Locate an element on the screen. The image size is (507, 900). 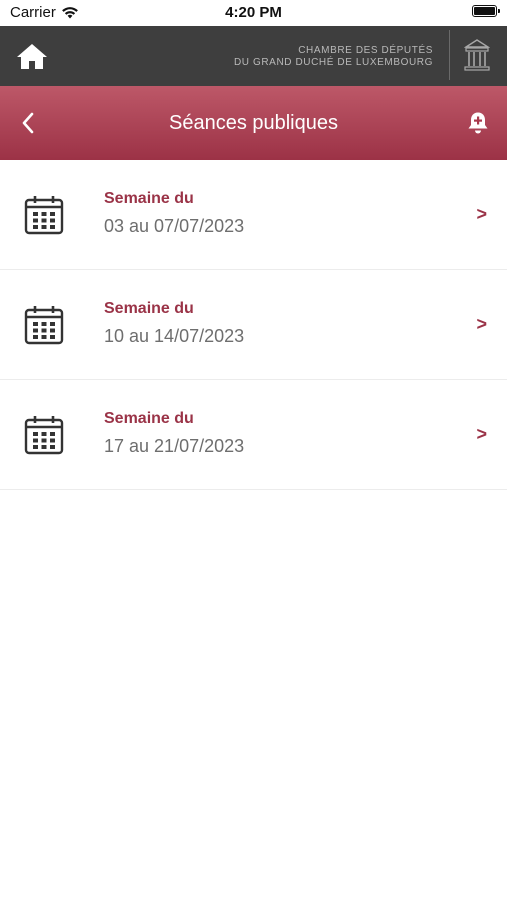
list-item-week-2: Semaine du 10 au 14/07/2023 > is located at coordinates (253, 325).